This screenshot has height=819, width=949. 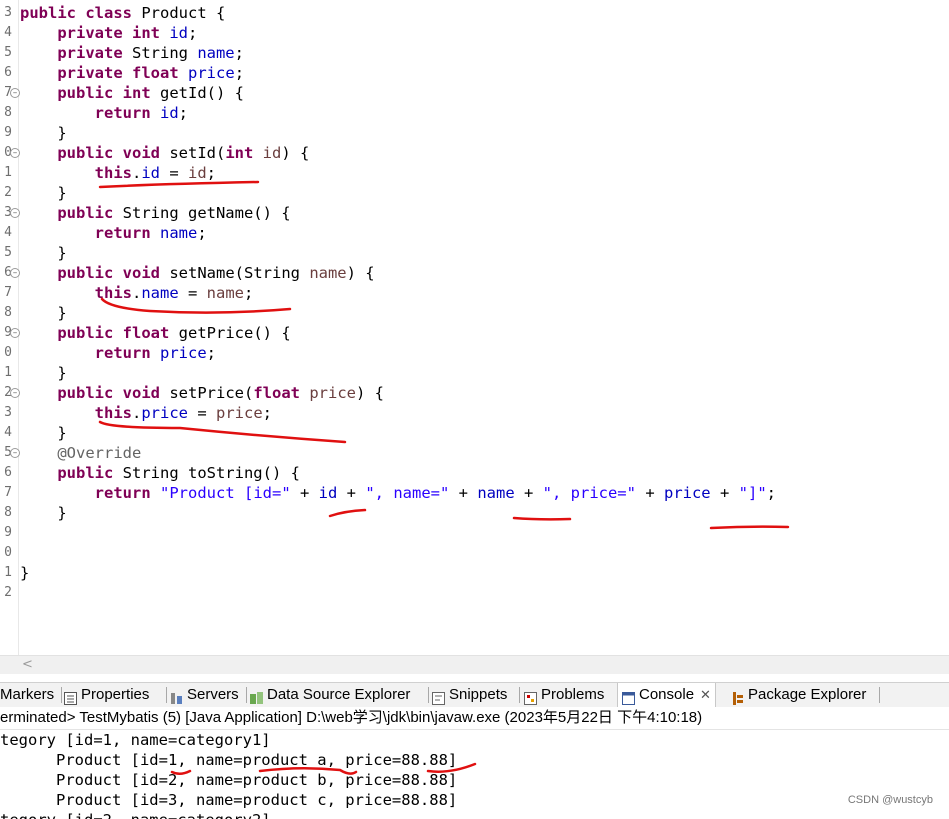 I want to click on code-line: public String toString() {, so click(x=160, y=473).